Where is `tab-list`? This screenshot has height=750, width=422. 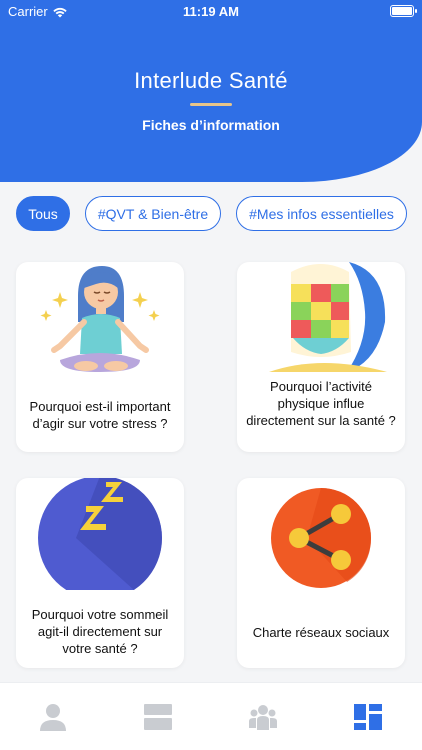
tab-list is located at coordinates (158, 717).